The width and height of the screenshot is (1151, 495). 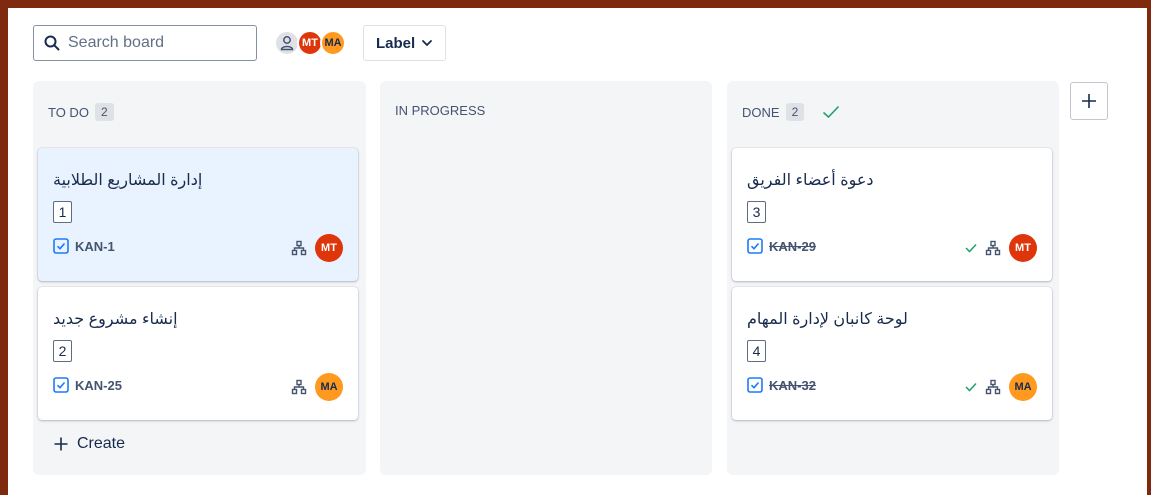 I want to click on card-number: 4, so click(x=756, y=351).